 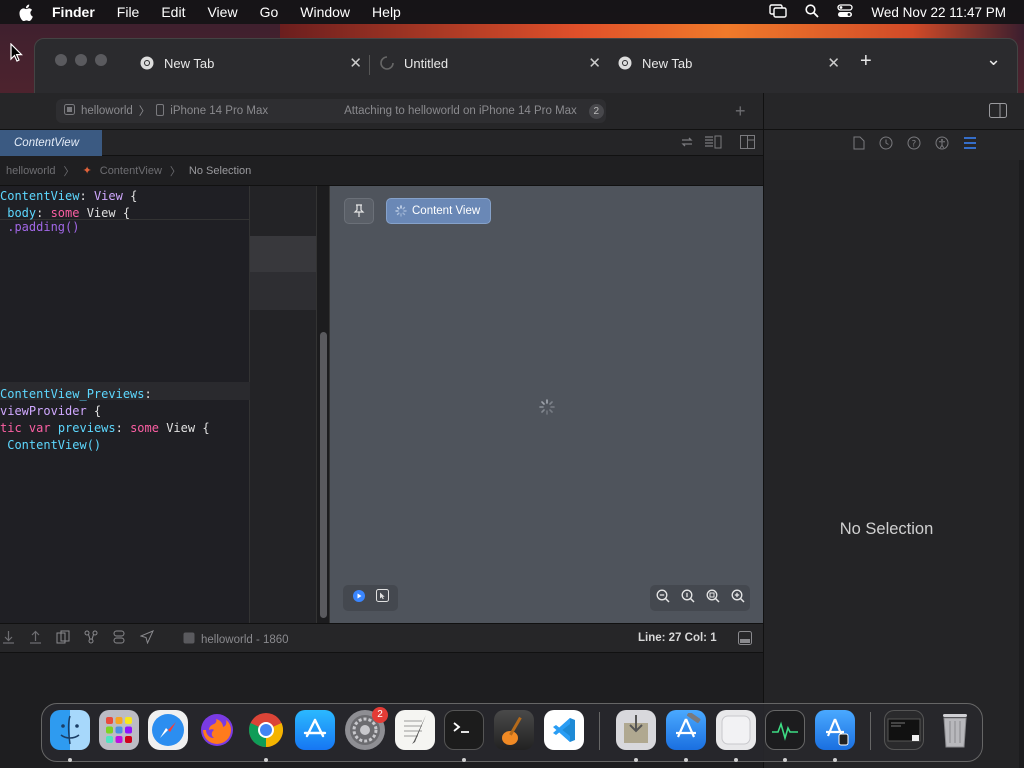 I want to click on app-store-icon, so click(x=315, y=728).